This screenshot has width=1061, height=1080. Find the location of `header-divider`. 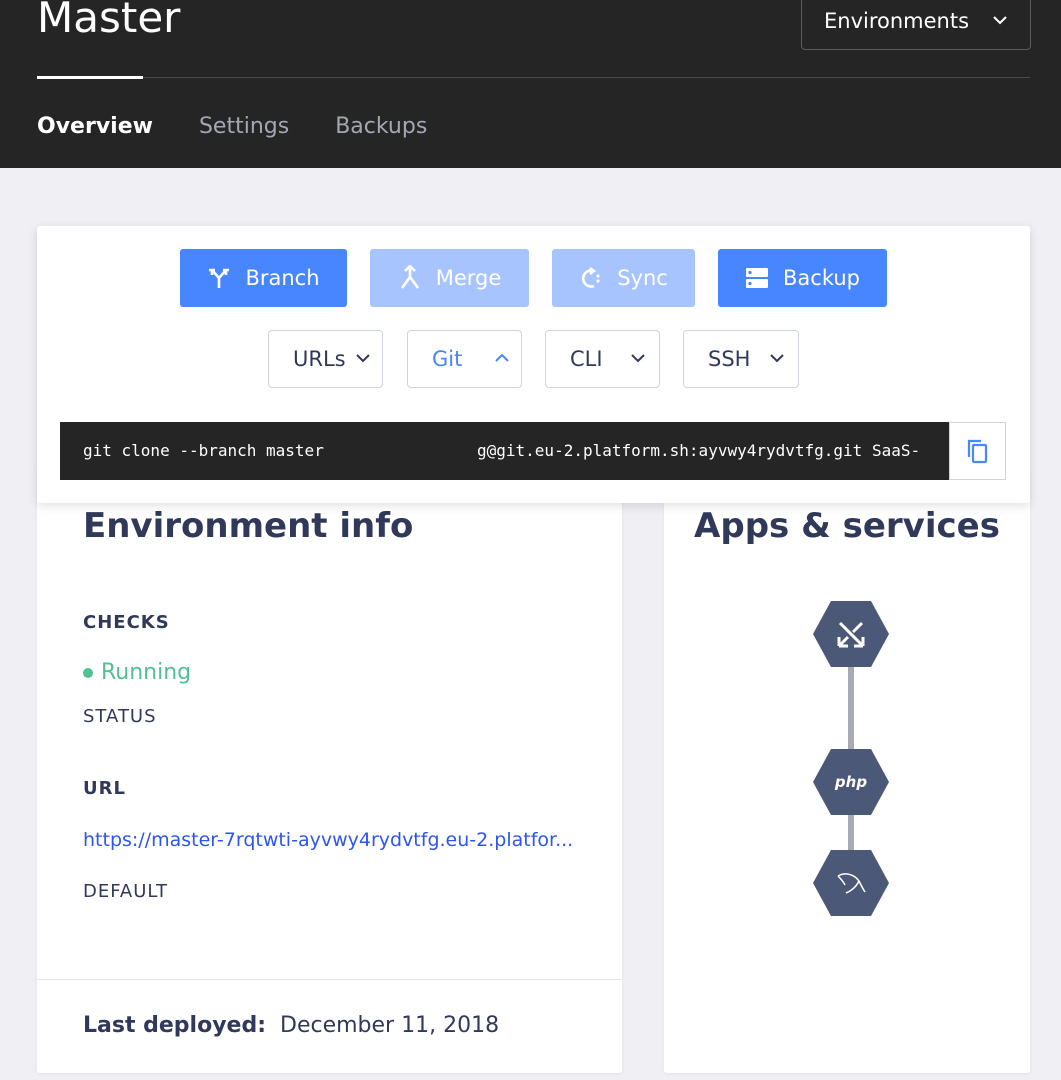

header-divider is located at coordinates (533, 77).